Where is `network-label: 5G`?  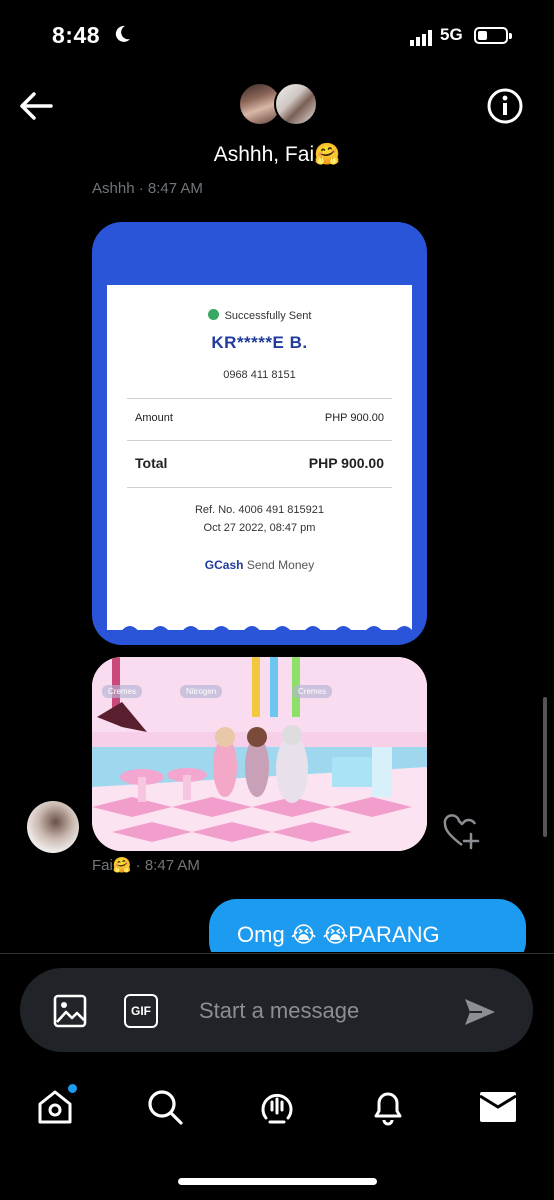 network-label: 5G is located at coordinates (451, 34).